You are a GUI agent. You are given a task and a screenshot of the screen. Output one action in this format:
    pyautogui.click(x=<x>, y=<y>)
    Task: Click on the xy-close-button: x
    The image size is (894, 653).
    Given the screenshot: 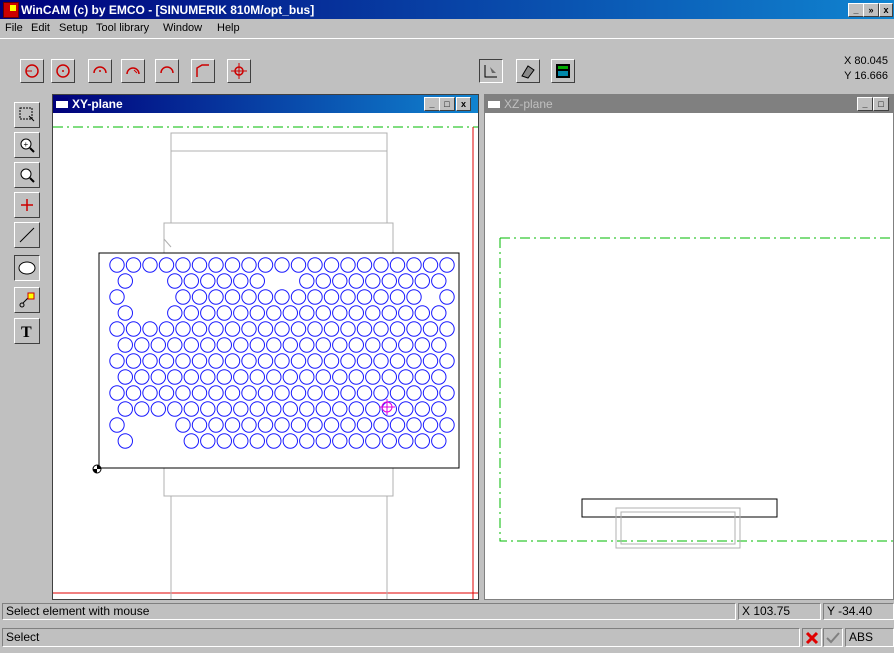 What is the action you would take?
    pyautogui.click(x=463, y=104)
    